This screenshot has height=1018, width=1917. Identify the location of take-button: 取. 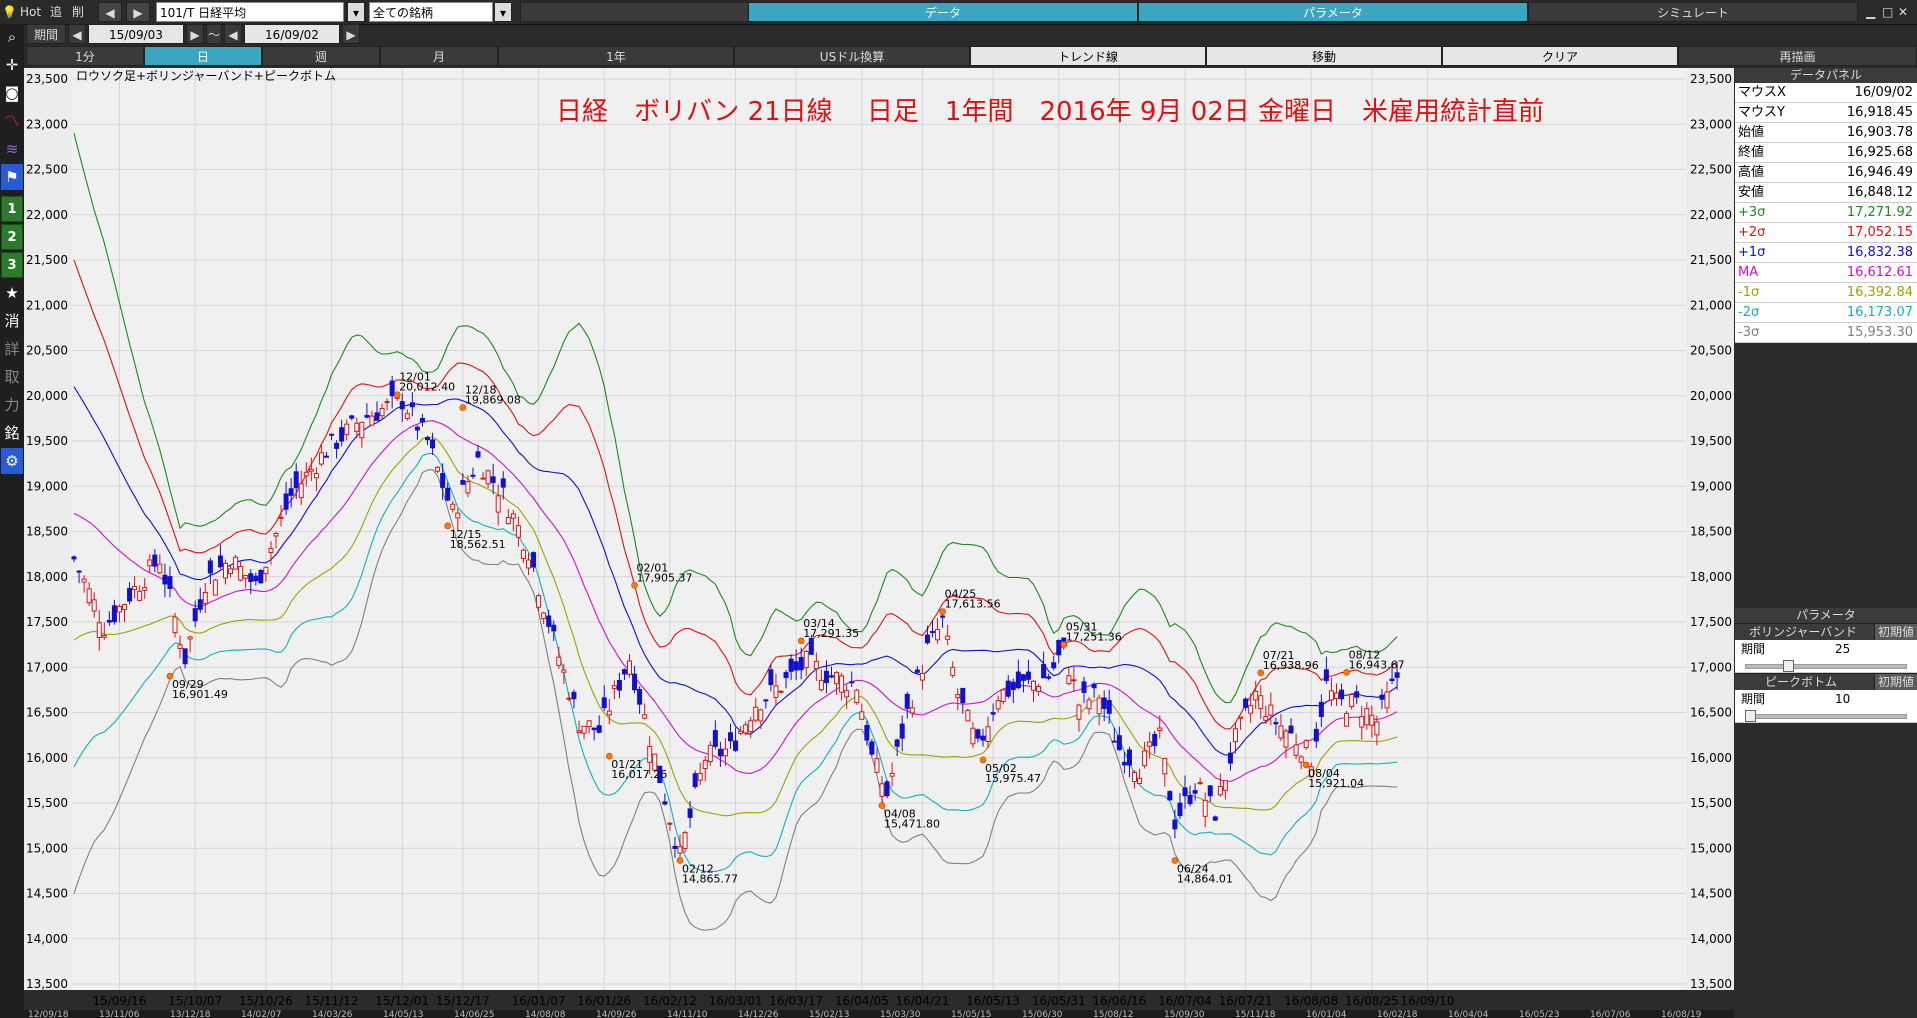
(12, 377).